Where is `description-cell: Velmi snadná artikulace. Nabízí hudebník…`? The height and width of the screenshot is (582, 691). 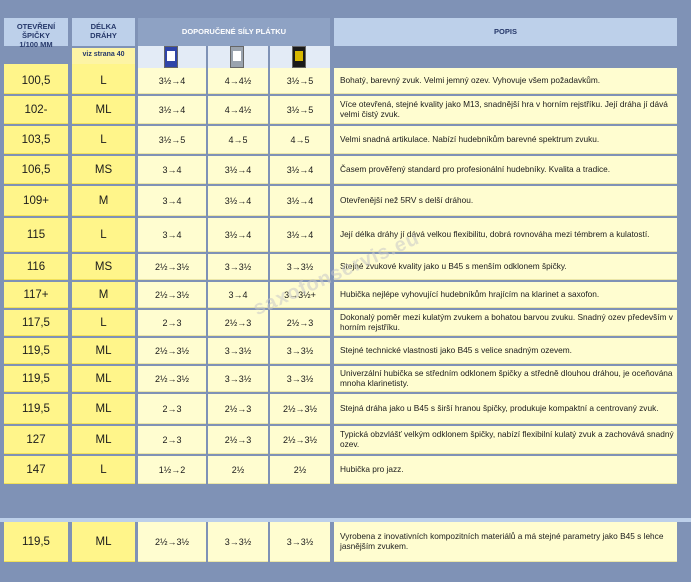
description-cell: Velmi snadná artikulace. Nabízí hudebník… is located at coordinates (505, 140).